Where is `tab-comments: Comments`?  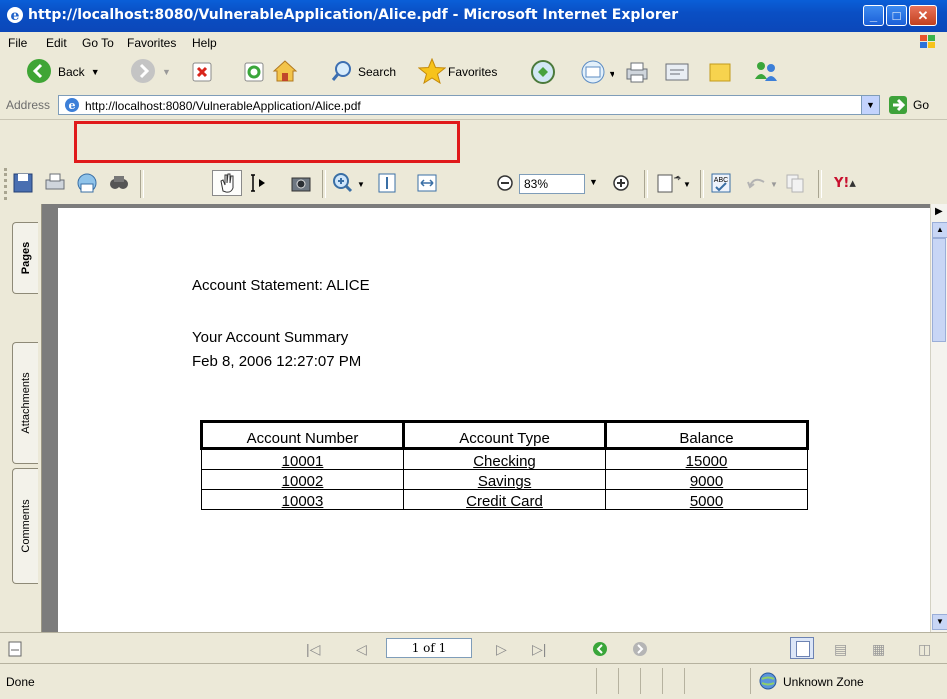 tab-comments: Comments is located at coordinates (25, 526).